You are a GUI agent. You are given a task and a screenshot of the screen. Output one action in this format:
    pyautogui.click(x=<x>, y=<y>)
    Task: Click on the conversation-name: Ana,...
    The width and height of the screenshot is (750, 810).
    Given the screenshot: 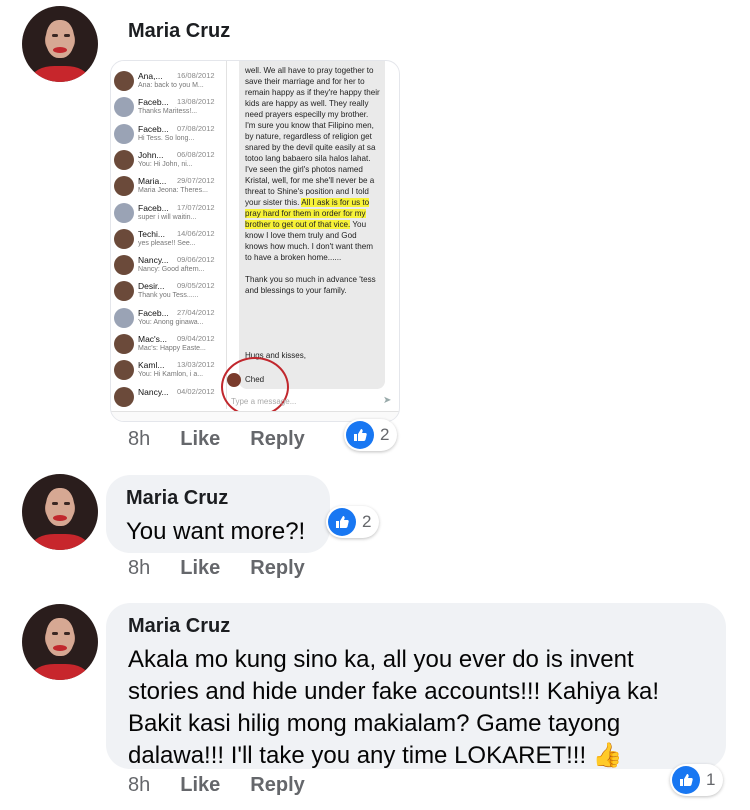 What is the action you would take?
    pyautogui.click(x=150, y=76)
    